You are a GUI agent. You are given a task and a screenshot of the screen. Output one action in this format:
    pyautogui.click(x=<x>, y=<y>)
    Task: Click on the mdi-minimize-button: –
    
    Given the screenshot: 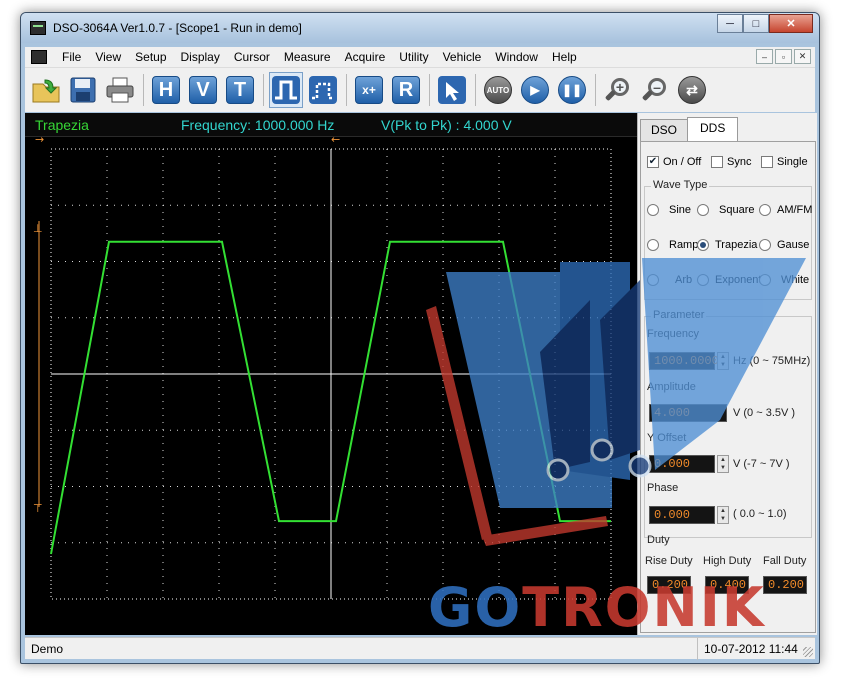 What is the action you would take?
    pyautogui.click(x=764, y=56)
    